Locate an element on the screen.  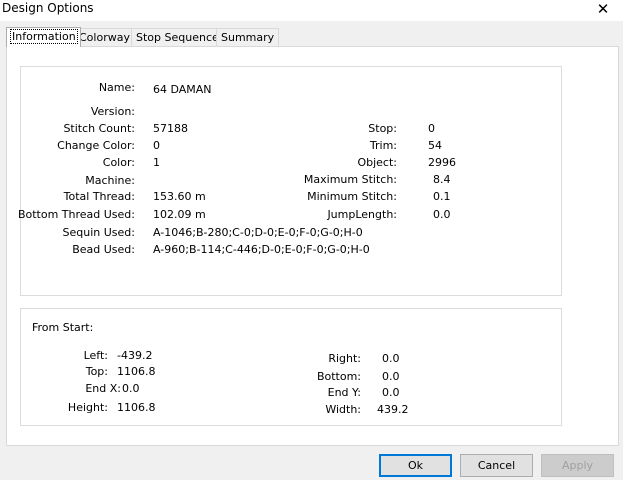
cancel-button: Cancel is located at coordinates (496, 465).